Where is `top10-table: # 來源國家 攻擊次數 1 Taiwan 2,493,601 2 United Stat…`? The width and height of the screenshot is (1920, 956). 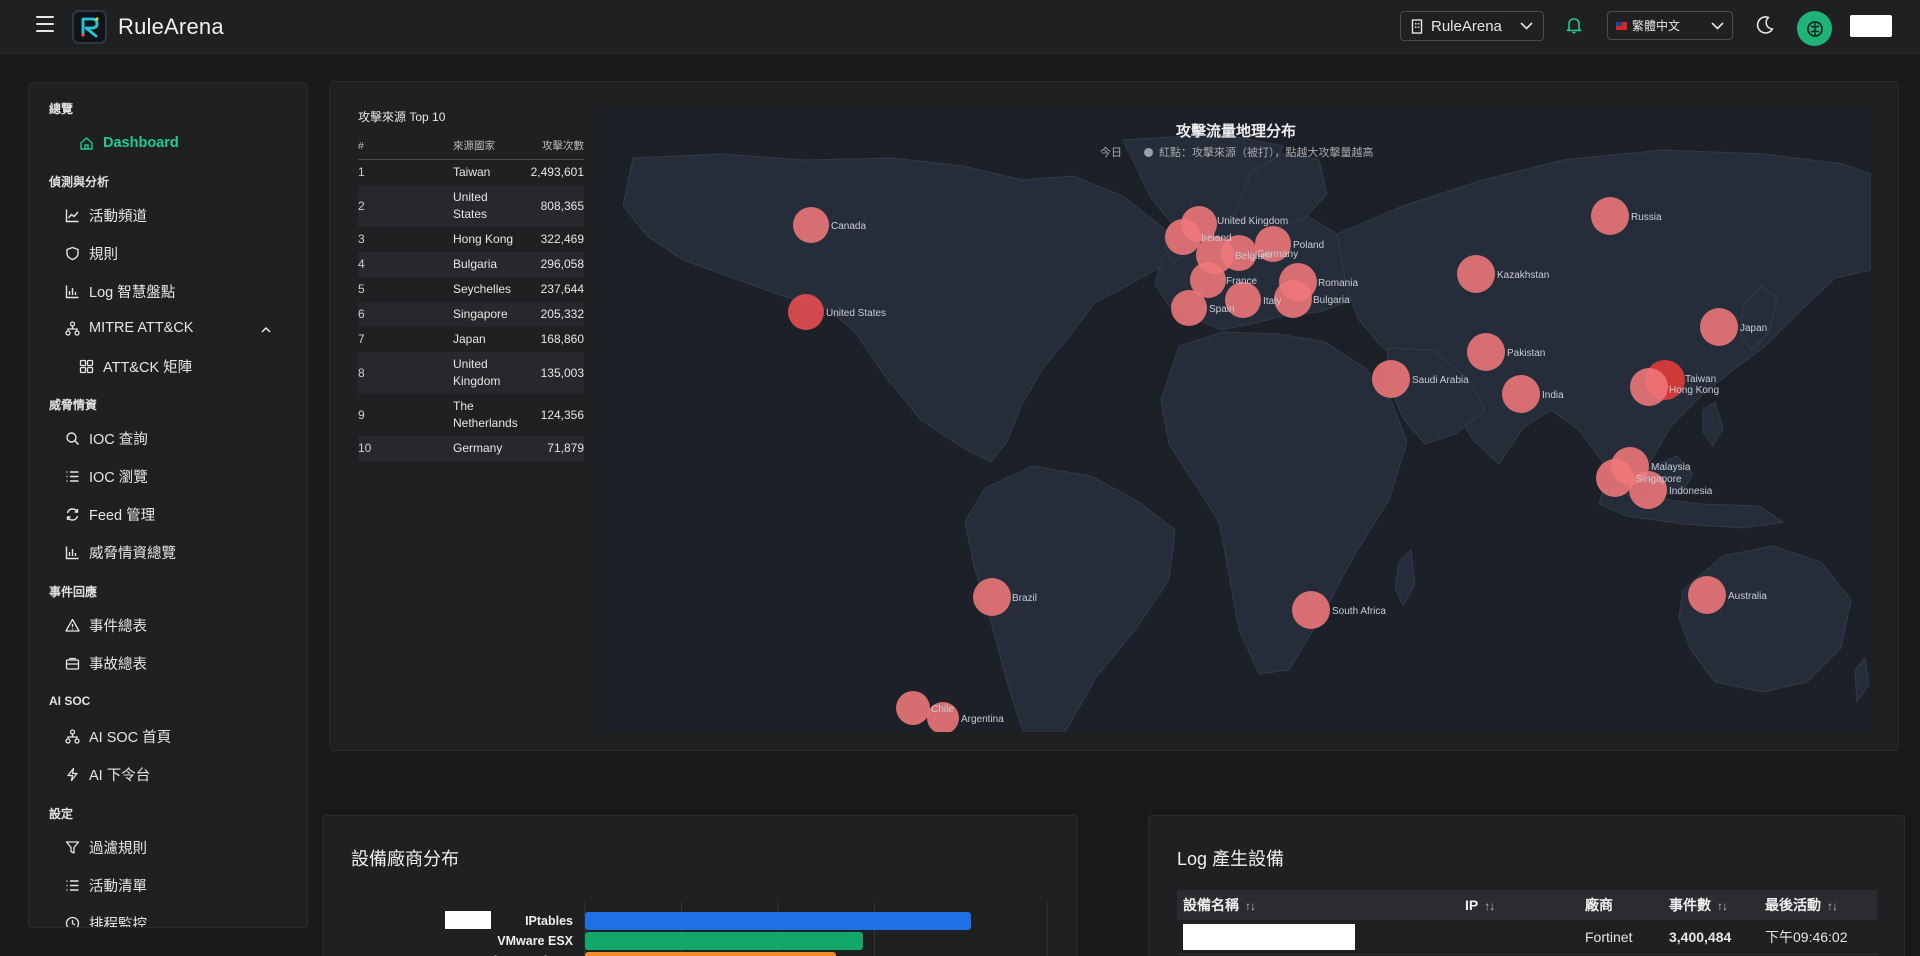
top10-table: # 來源國家 攻擊次數 1 Taiwan 2,493,601 2 United Stat… is located at coordinates (471, 297).